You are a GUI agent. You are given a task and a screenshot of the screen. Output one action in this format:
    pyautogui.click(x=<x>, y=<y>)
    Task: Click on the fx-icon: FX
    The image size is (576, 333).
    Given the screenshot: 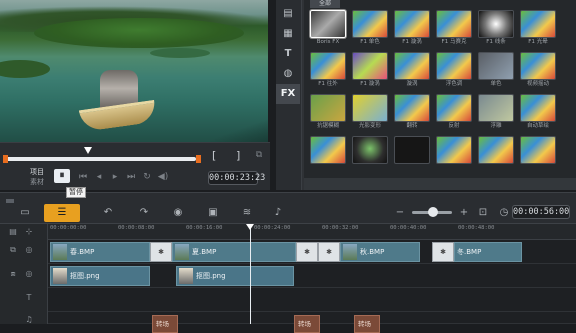 What is the action you would take?
    pyautogui.click(x=288, y=94)
    